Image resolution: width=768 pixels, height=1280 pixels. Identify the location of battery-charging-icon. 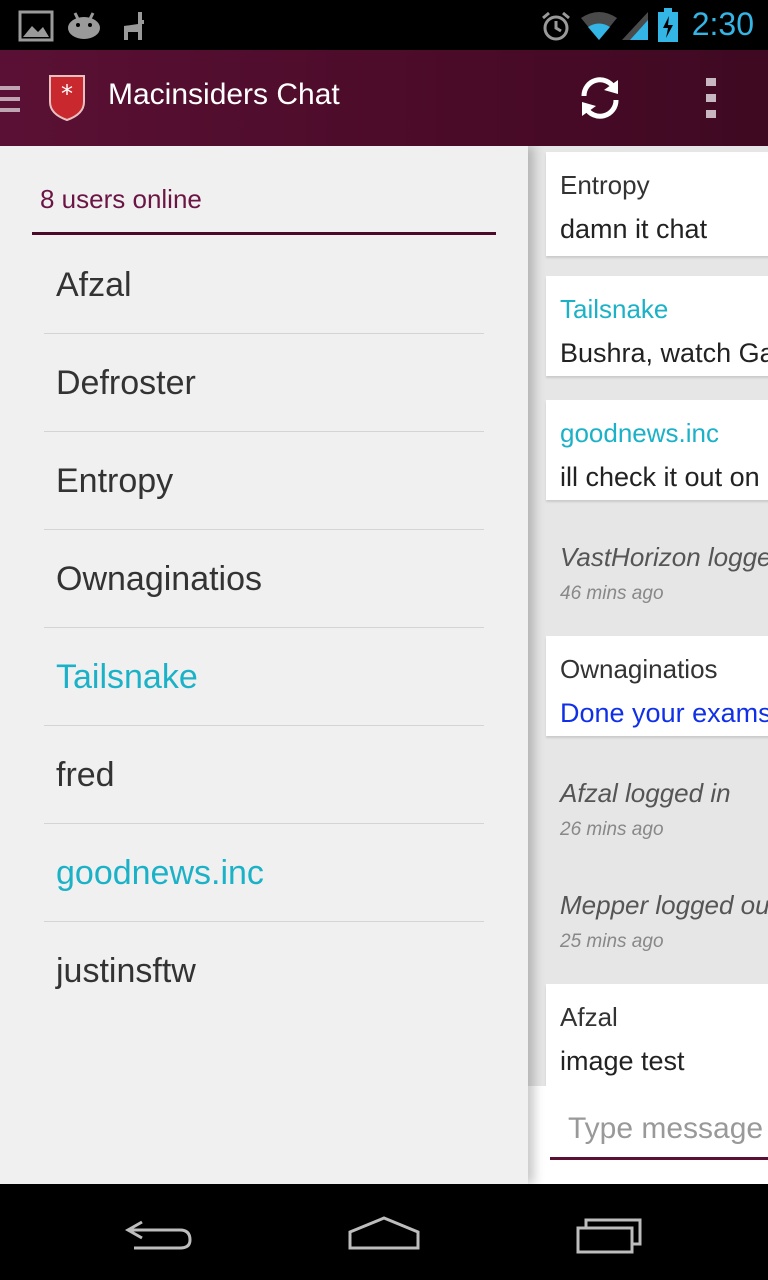
(668, 25).